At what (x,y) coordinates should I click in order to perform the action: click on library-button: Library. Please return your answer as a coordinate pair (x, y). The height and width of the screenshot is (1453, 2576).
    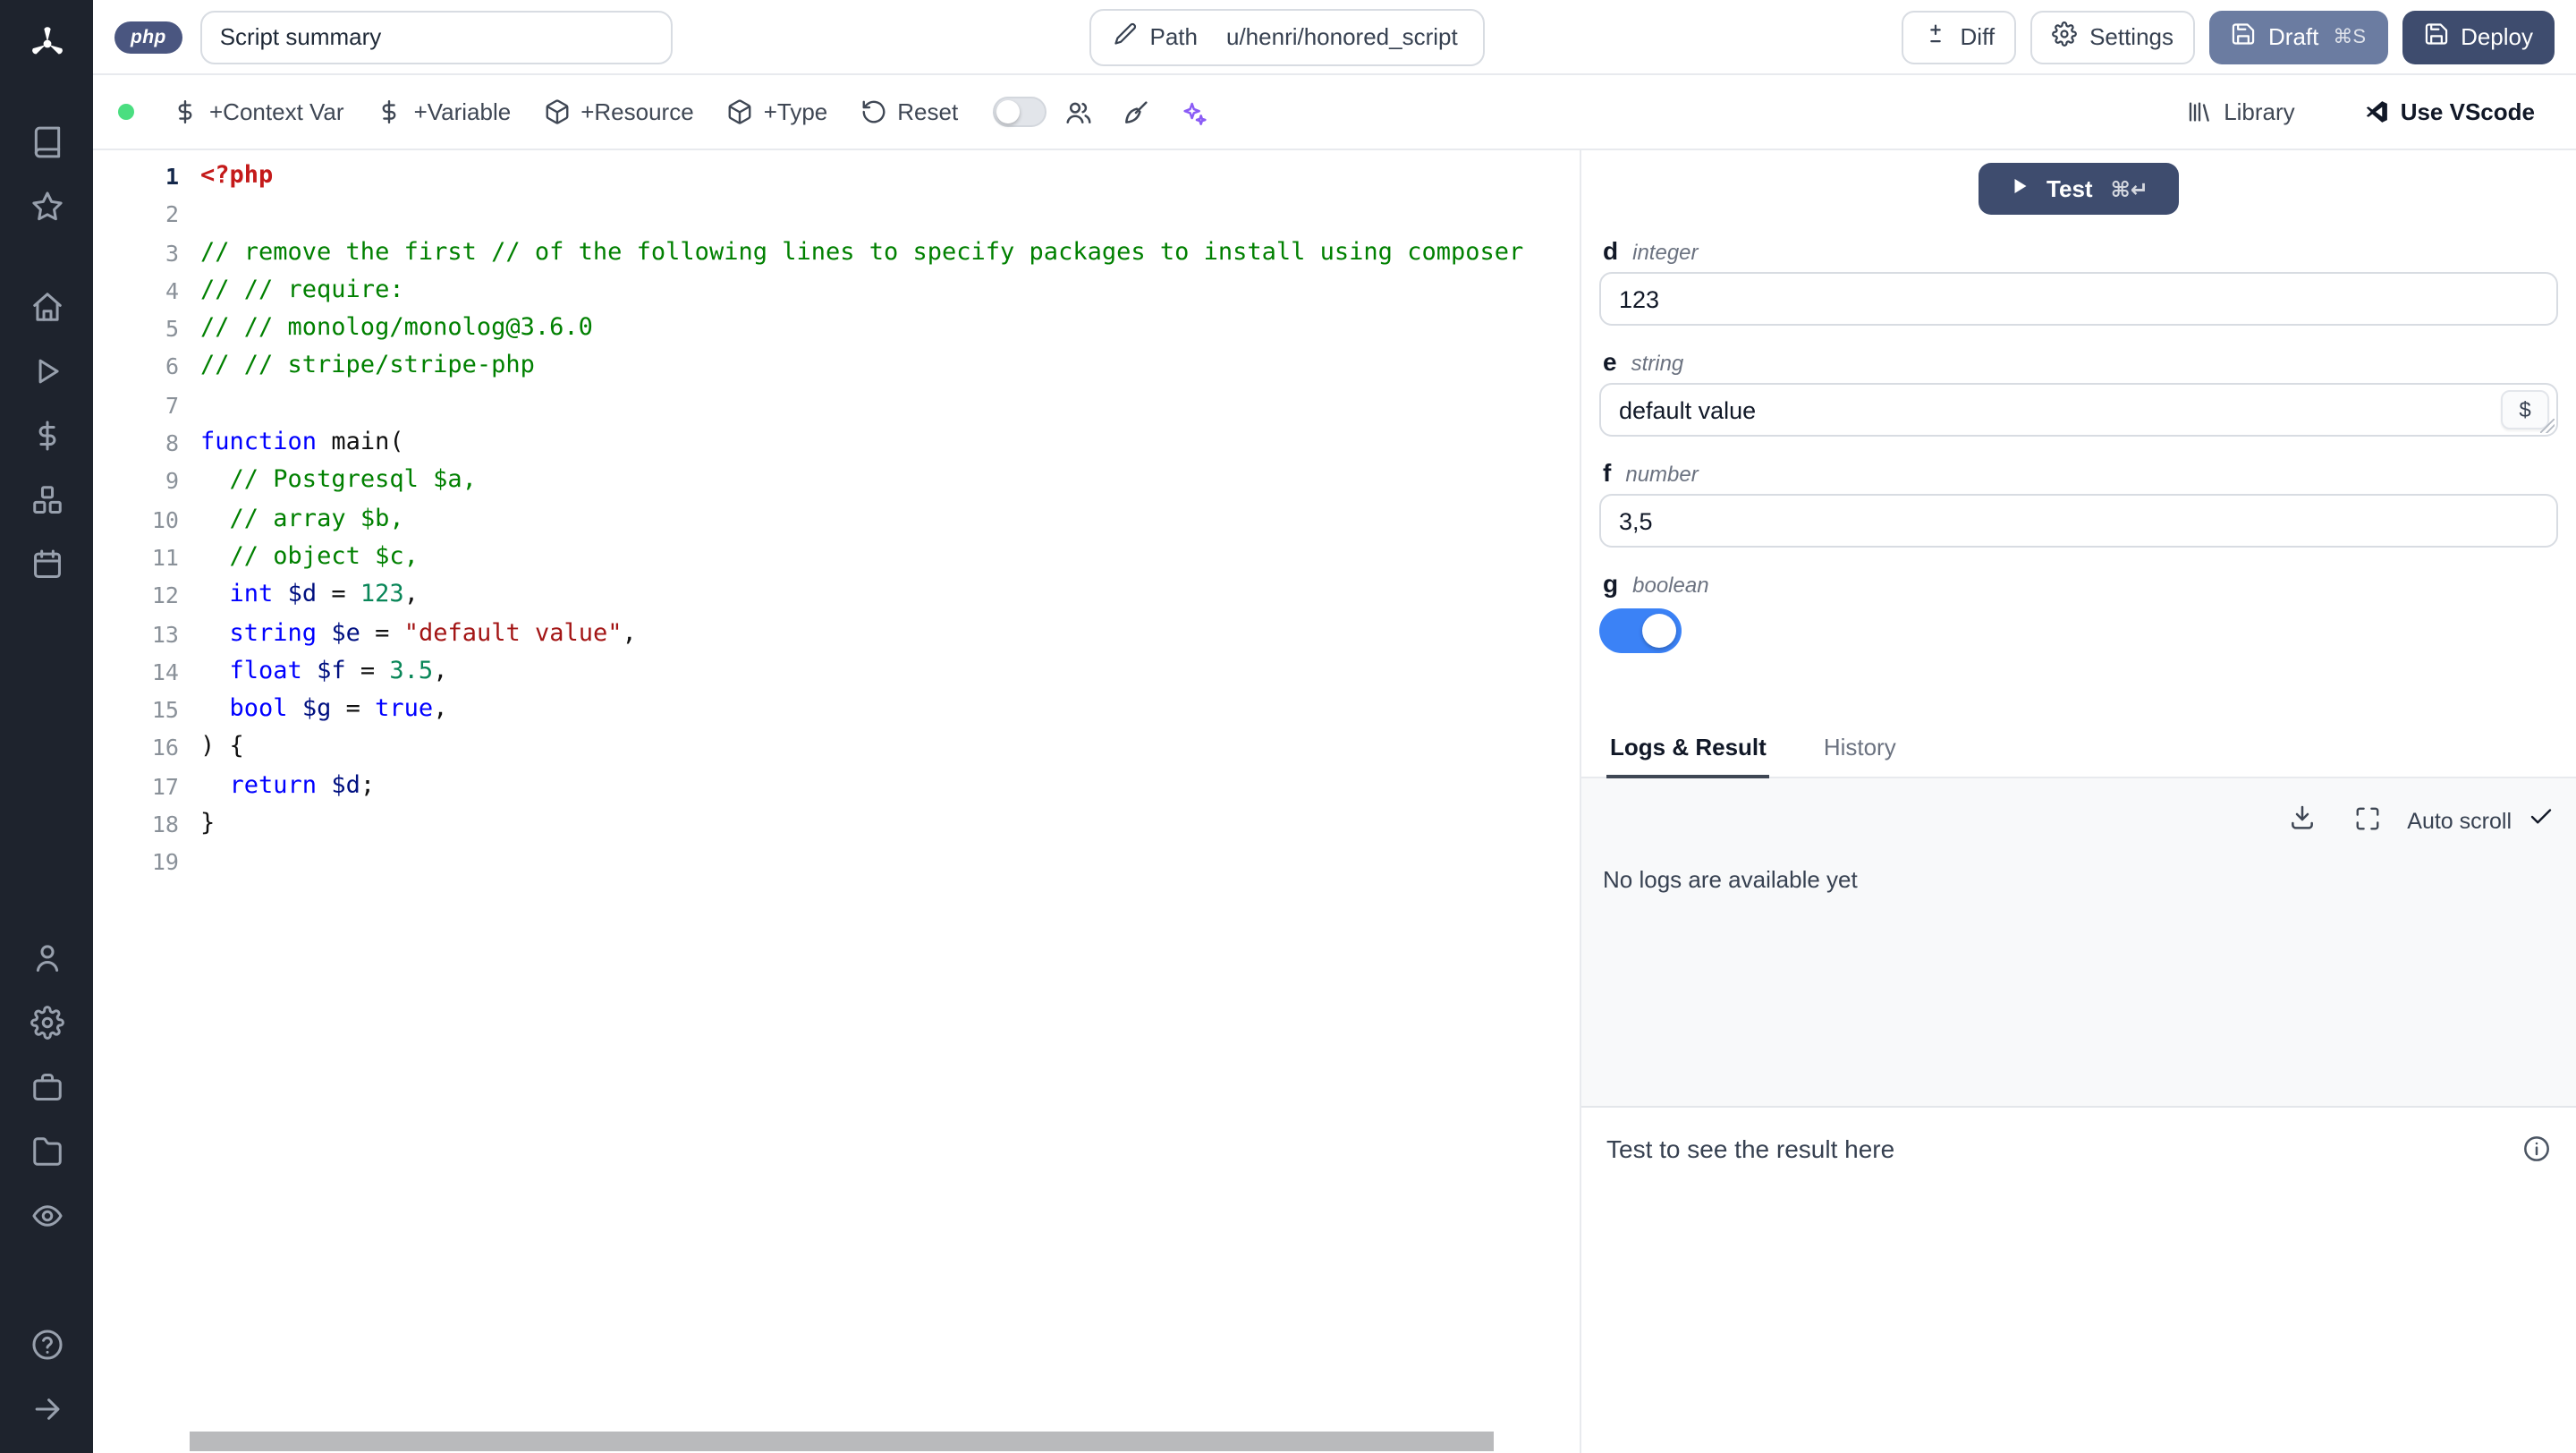
    Looking at the image, I should click on (2240, 112).